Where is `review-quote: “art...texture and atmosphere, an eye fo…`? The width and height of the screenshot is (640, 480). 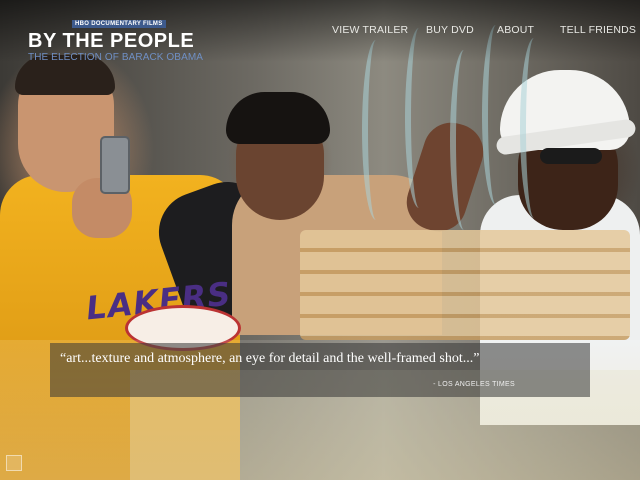 review-quote: “art...texture and atmosphere, an eye fo… is located at coordinates (270, 358).